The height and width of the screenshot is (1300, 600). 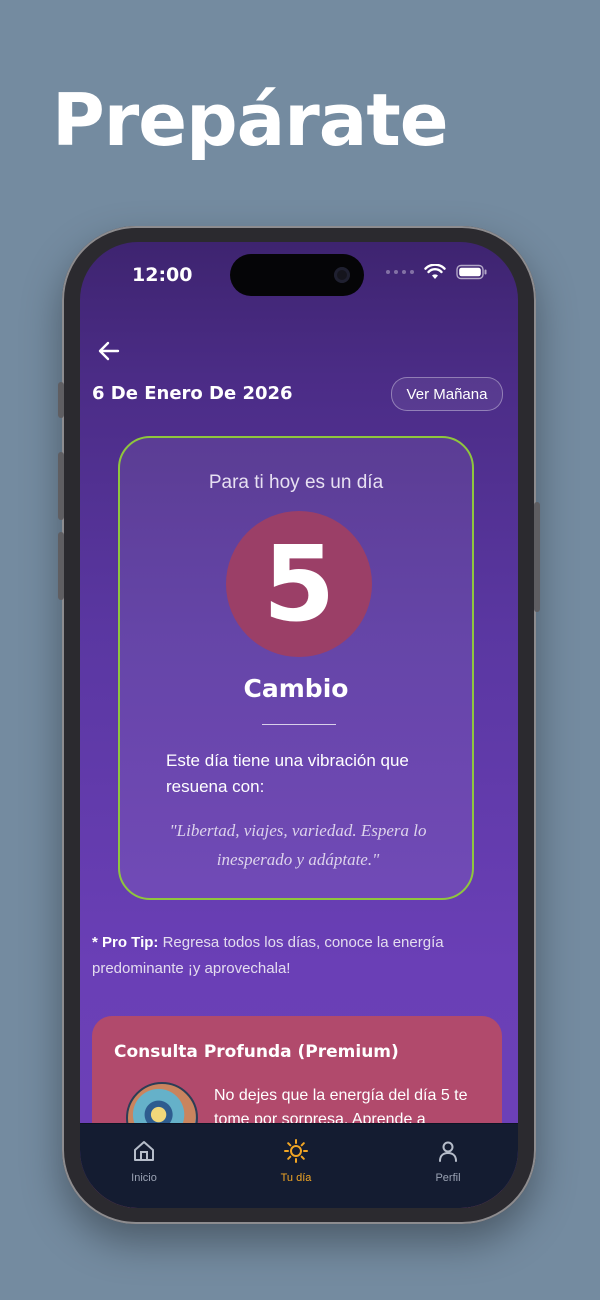 What do you see at coordinates (471, 272) in the screenshot?
I see `battery-icon` at bounding box center [471, 272].